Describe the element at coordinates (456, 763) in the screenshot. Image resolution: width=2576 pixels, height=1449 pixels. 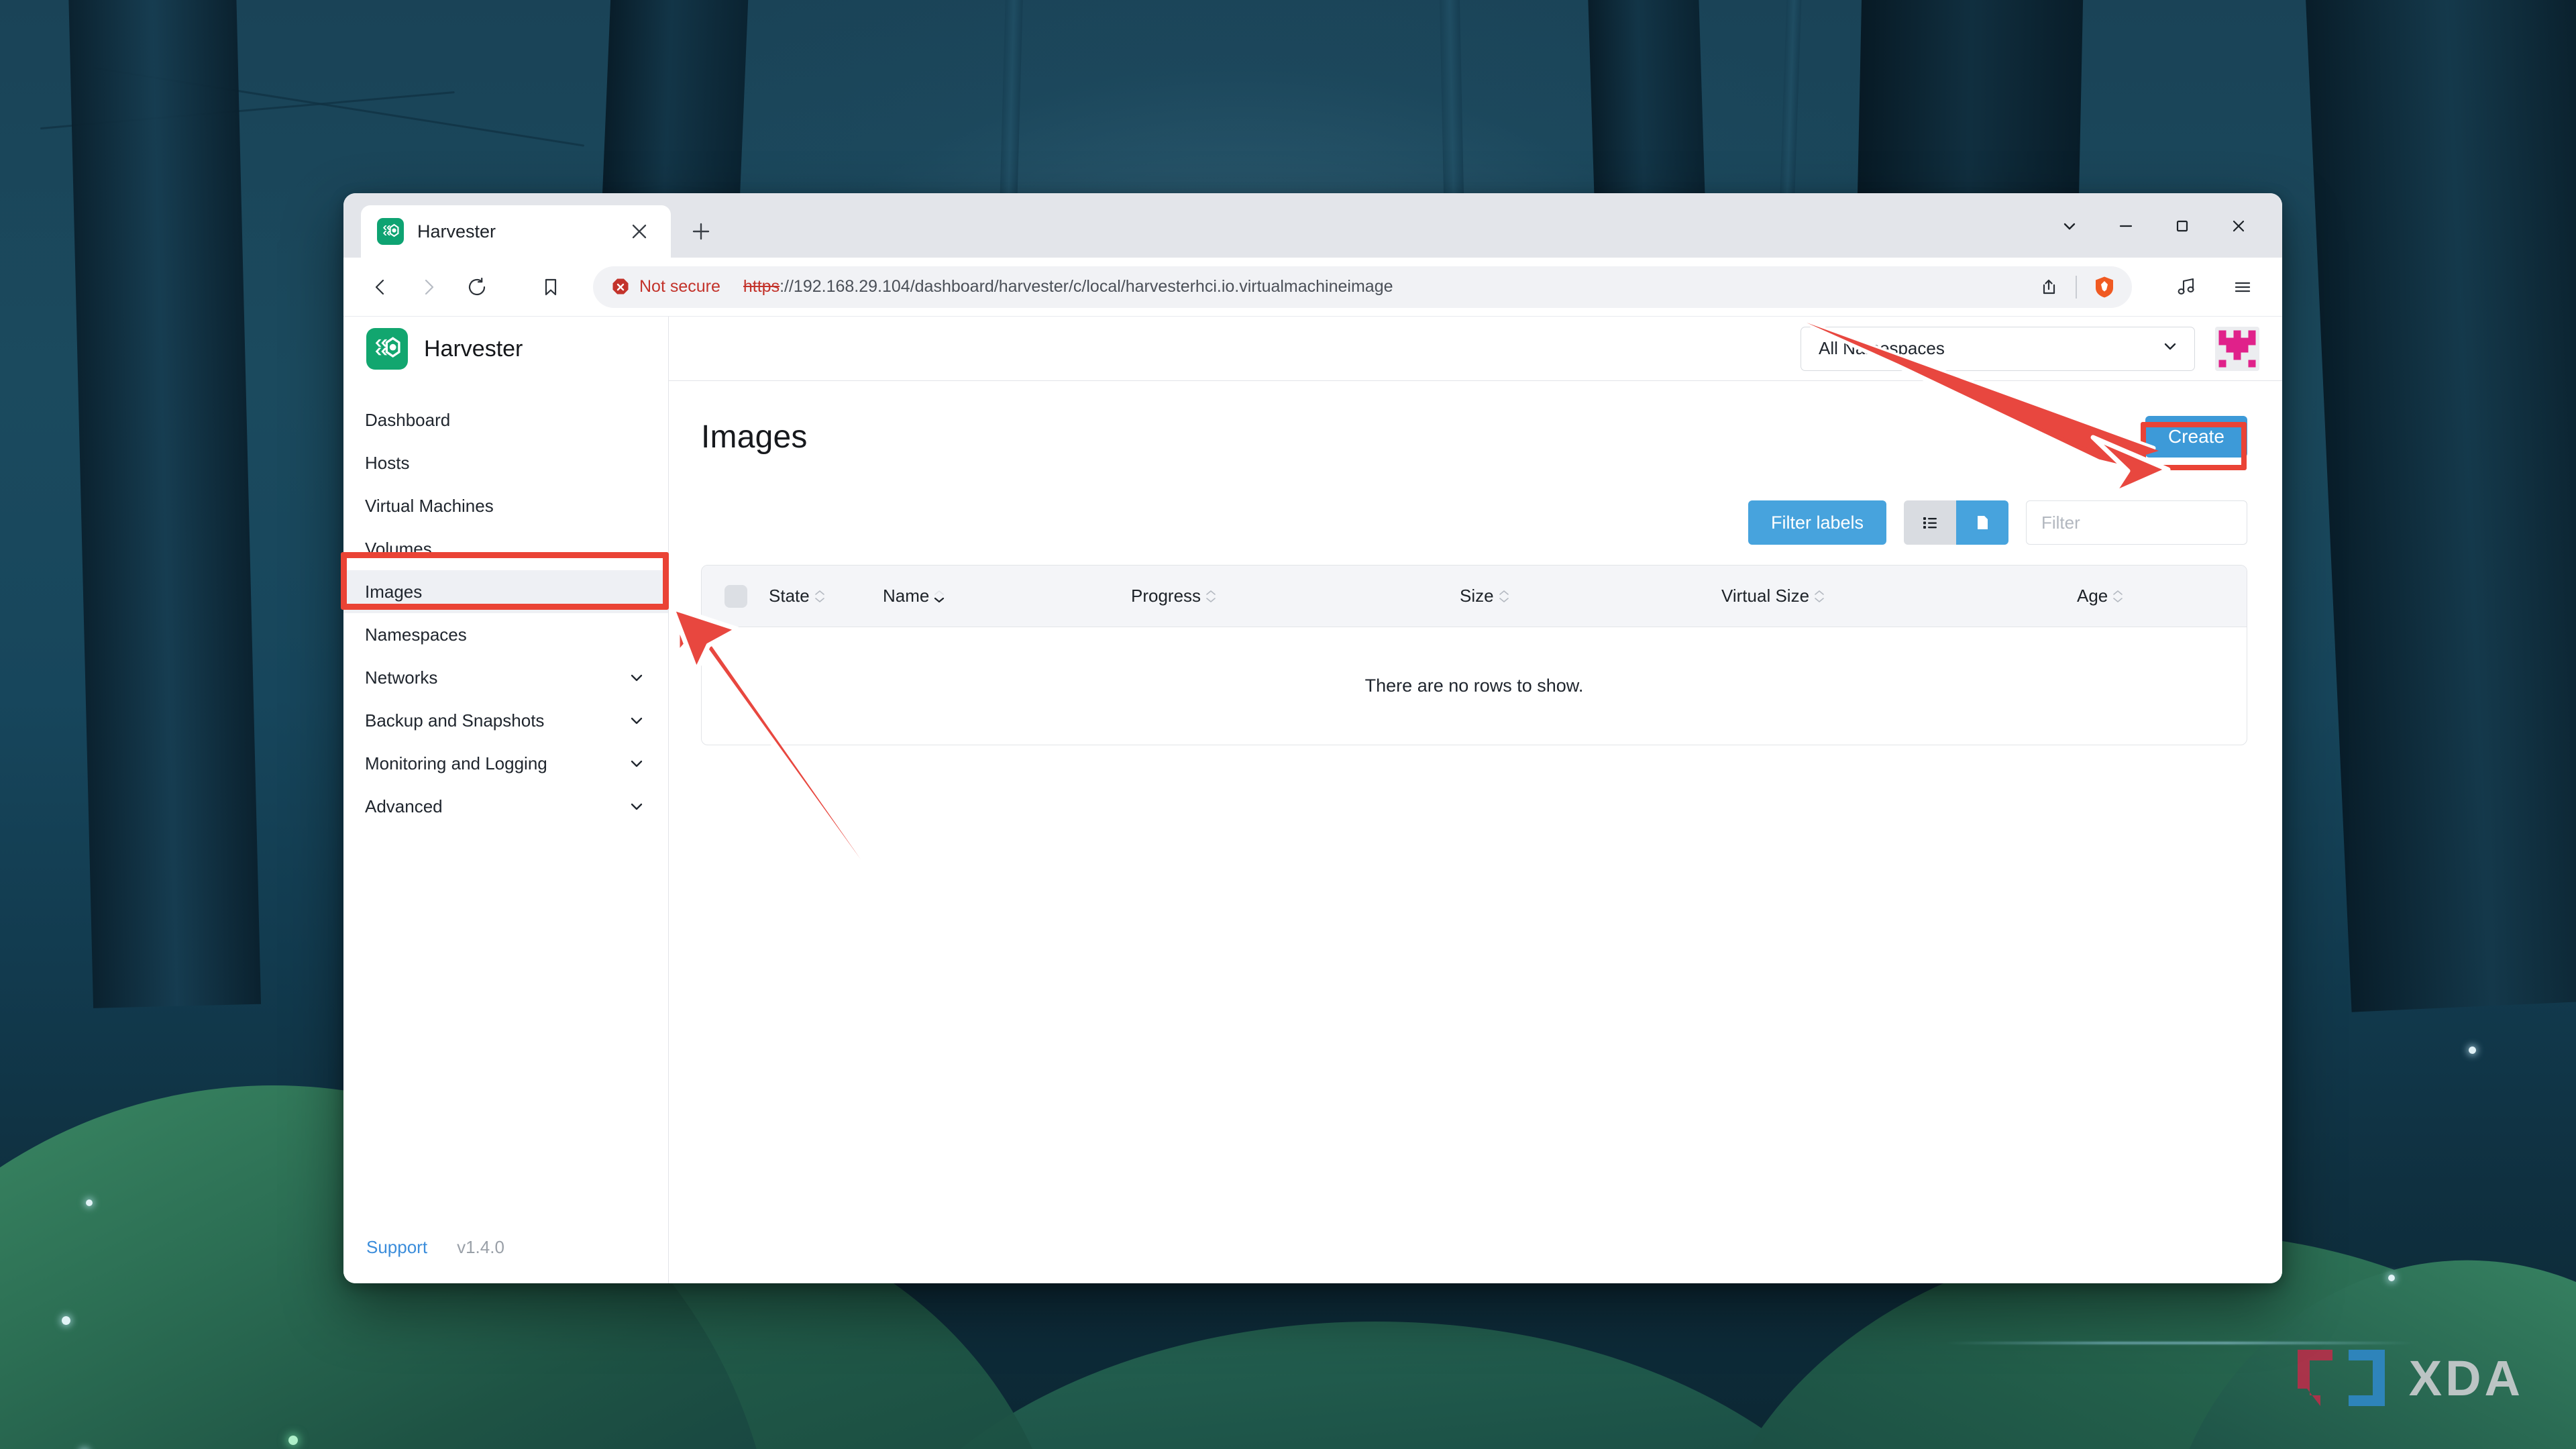
I see `sidebar-item-label: Monitoring and Logging` at that location.